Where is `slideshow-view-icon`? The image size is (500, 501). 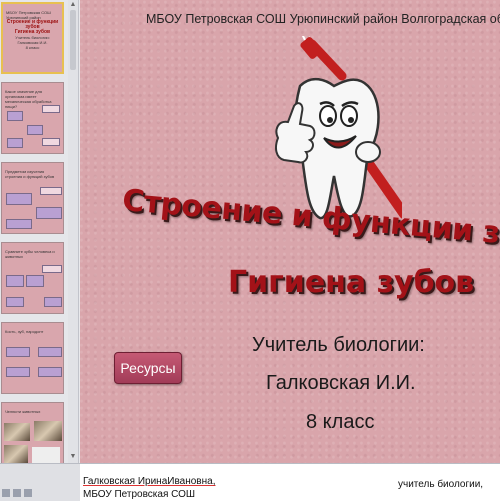
slideshow-view-icon is located at coordinates (28, 493).